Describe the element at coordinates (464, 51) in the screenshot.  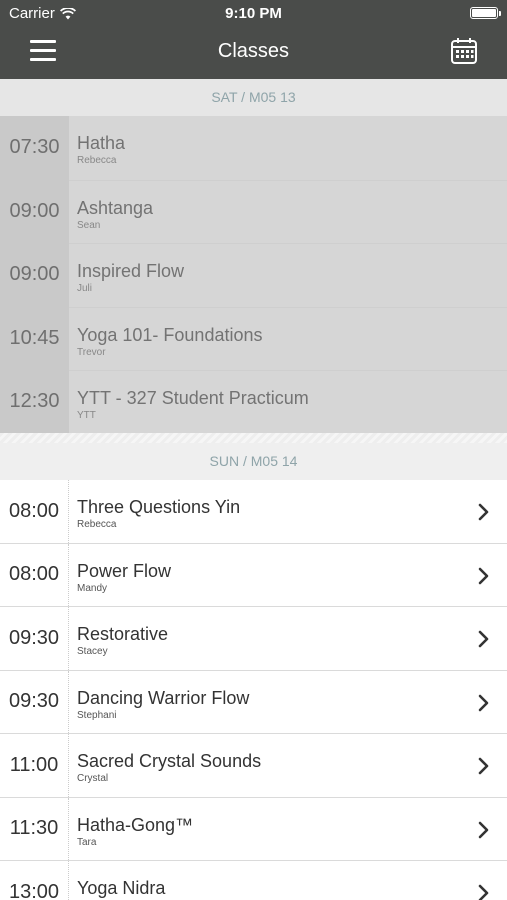
I see `calendar-button` at that location.